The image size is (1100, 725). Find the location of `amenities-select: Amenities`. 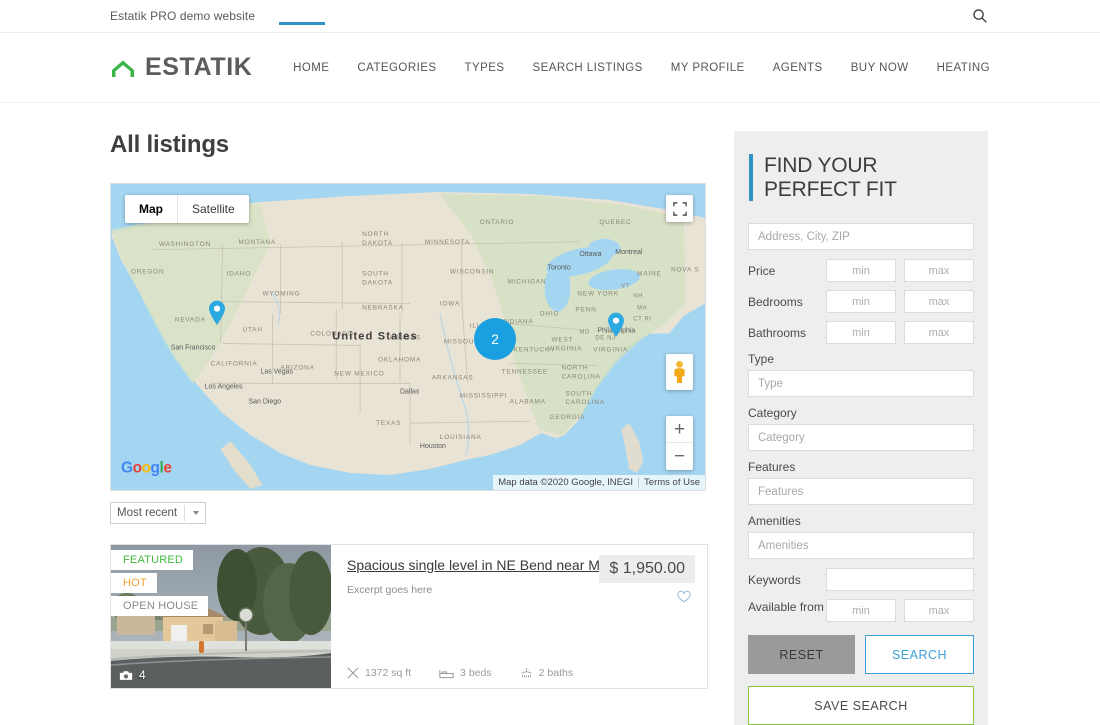

amenities-select: Amenities is located at coordinates (861, 546).